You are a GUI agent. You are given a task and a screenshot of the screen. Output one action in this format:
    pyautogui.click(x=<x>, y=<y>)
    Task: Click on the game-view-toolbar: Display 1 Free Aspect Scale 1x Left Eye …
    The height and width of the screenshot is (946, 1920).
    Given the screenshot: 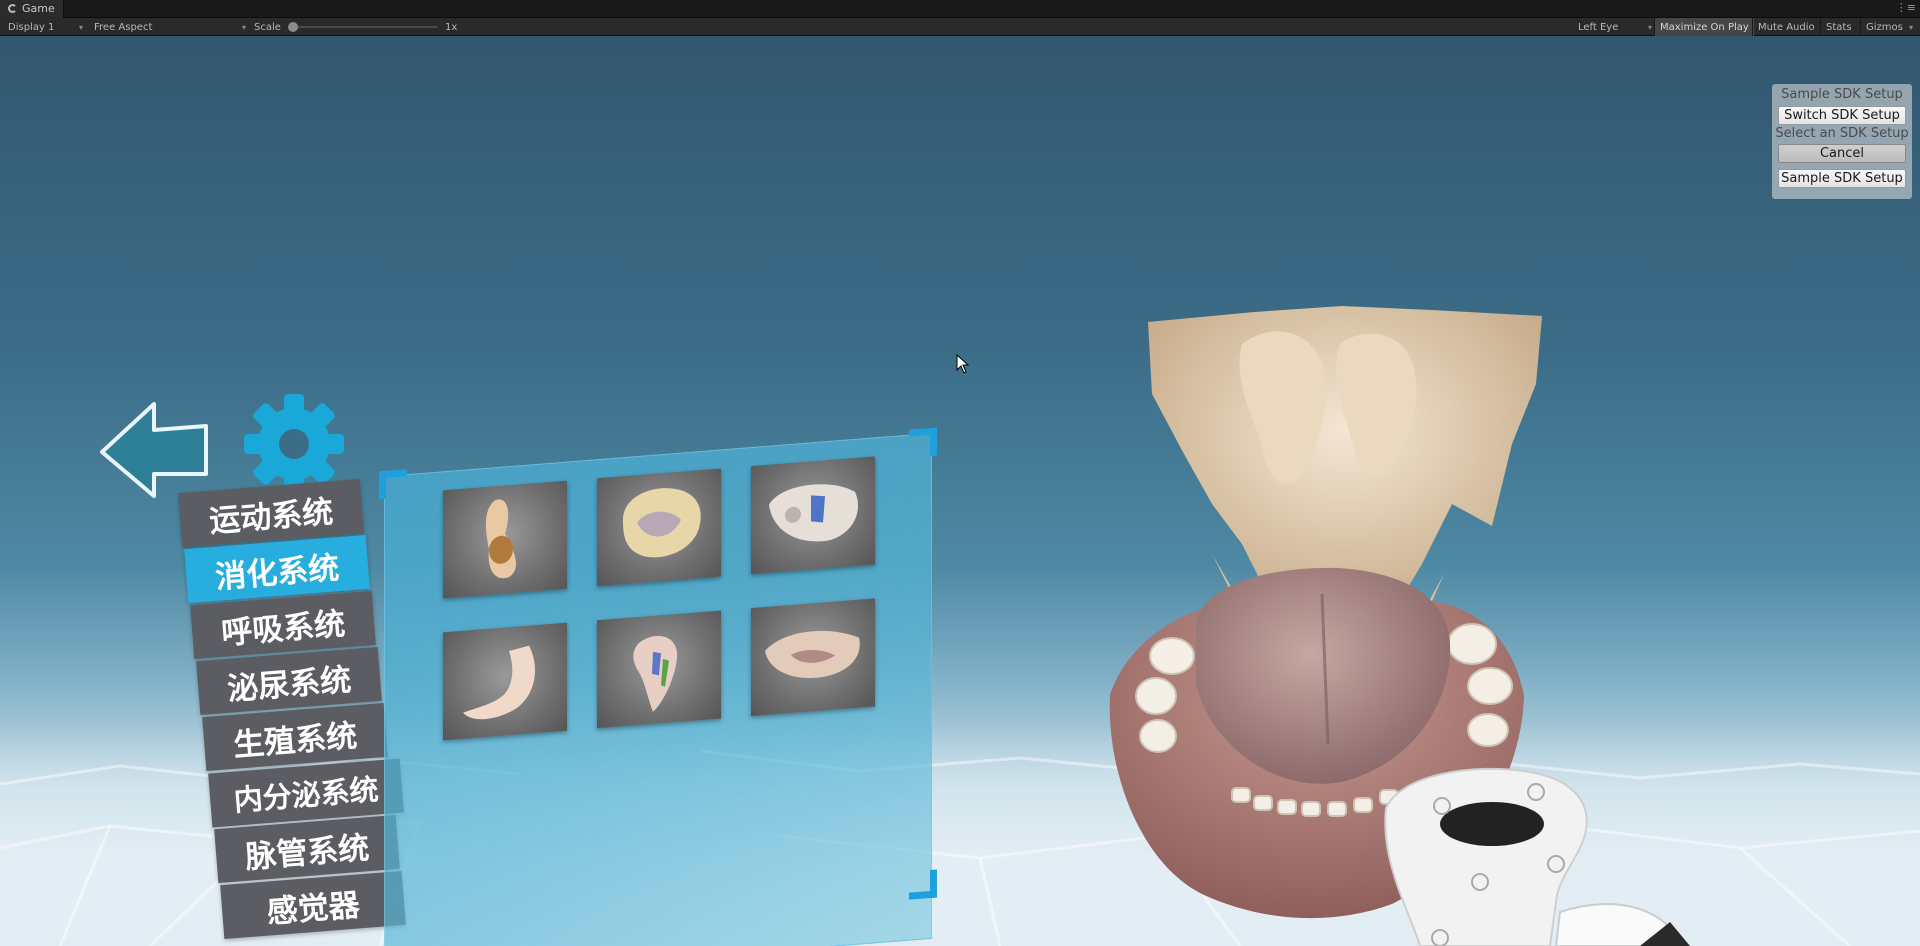 What is the action you would take?
    pyautogui.click(x=960, y=27)
    